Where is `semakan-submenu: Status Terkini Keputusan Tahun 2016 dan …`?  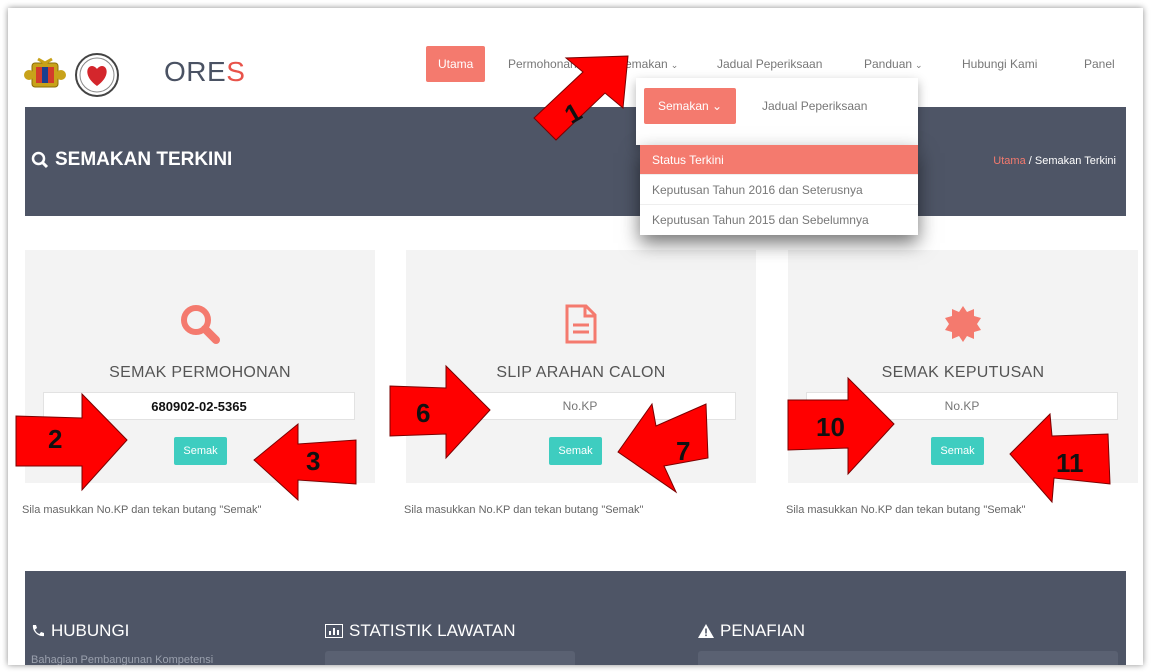
semakan-submenu: Status Terkini Keputusan Tahun 2016 dan … is located at coordinates (779, 190).